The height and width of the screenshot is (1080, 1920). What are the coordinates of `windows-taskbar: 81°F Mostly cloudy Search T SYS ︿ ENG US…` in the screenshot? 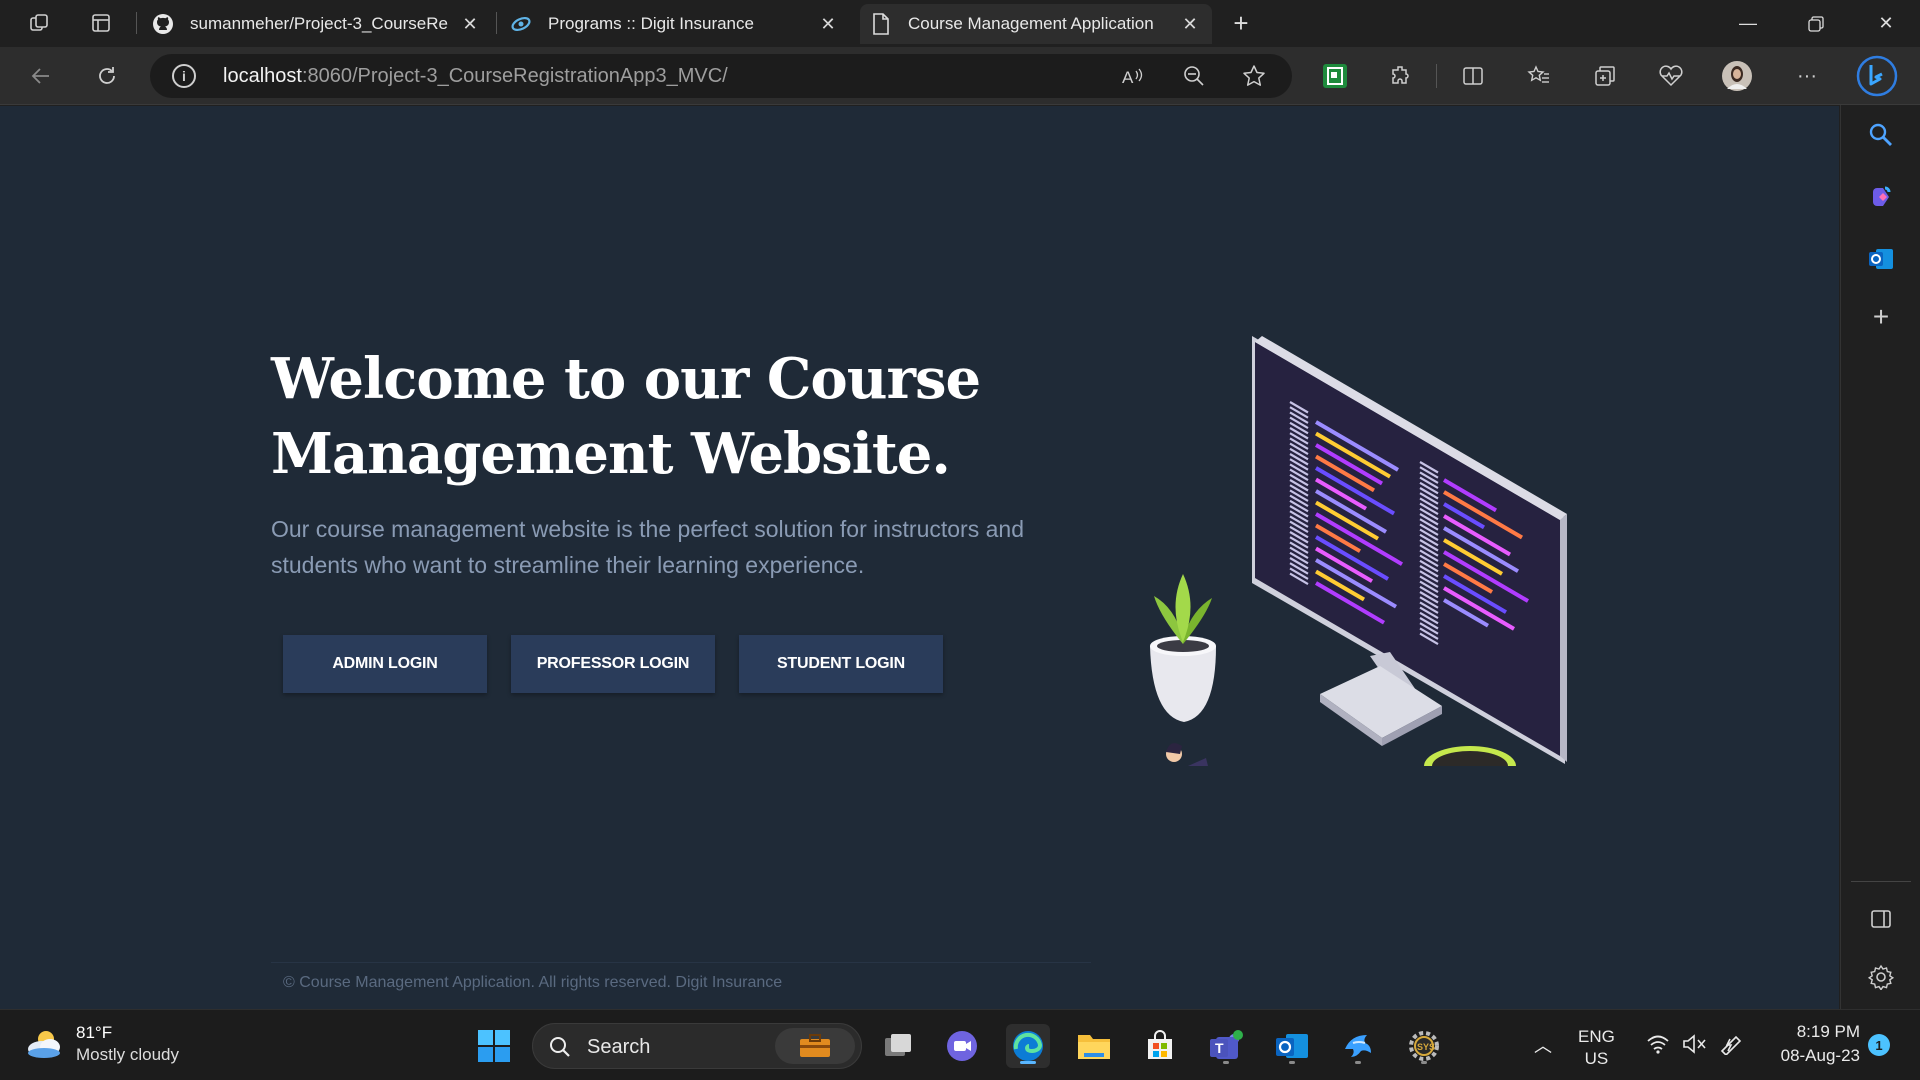 It's located at (960, 1044).